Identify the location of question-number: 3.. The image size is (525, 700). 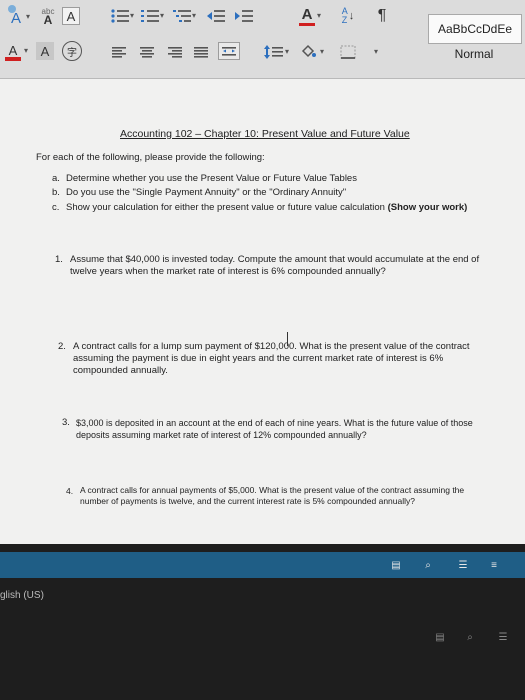
(66, 422).